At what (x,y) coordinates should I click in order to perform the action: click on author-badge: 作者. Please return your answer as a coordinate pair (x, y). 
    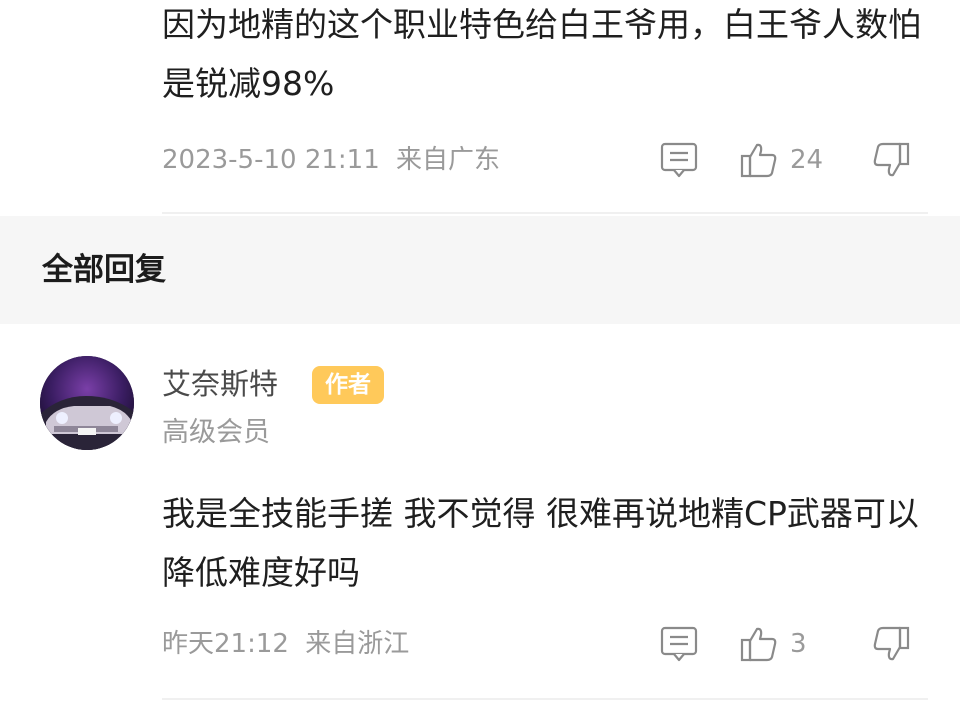
    Looking at the image, I should click on (348, 385).